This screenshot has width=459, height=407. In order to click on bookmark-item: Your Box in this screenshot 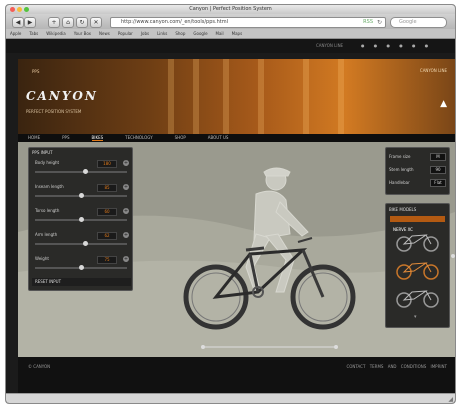, I will do `click(82, 33)`.